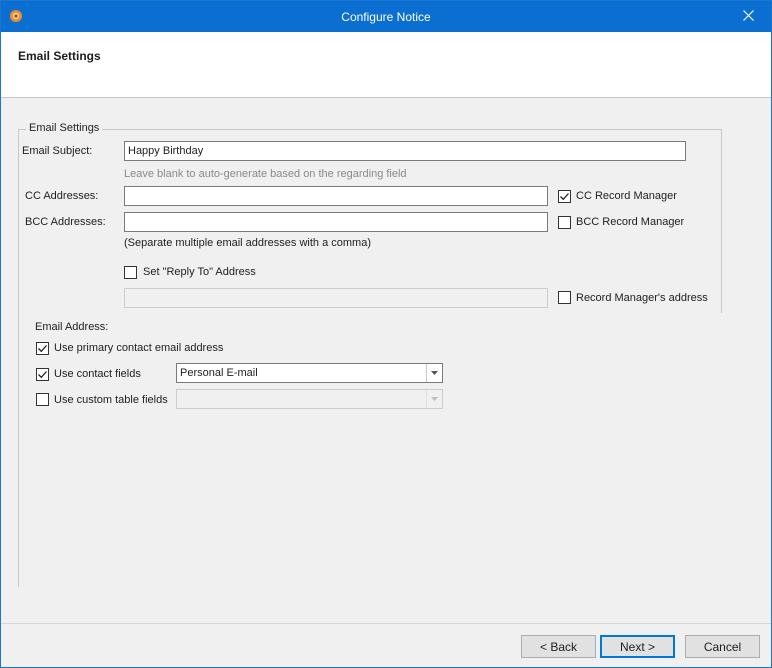 The width and height of the screenshot is (772, 668). I want to click on bcc-addresses-label: BCC Addresses:, so click(65, 222).